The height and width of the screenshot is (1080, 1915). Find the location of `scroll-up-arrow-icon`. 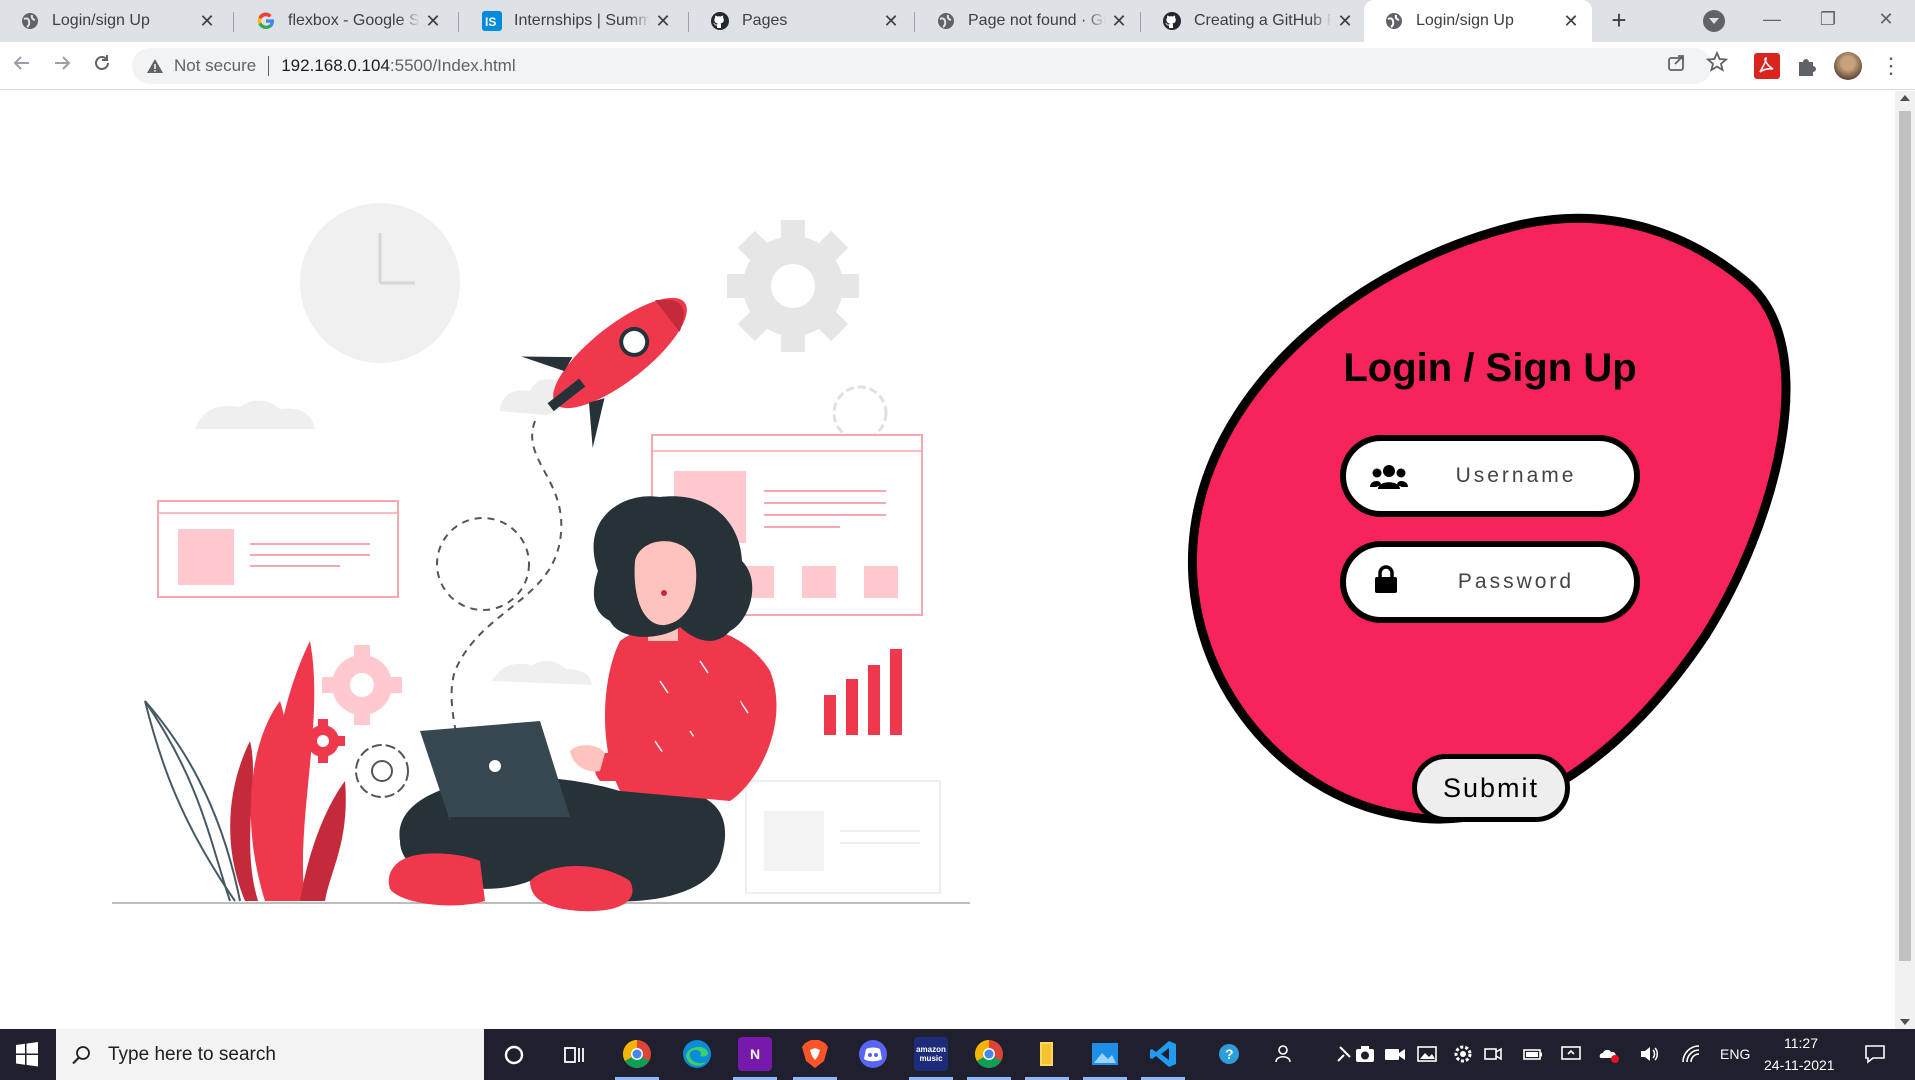

scroll-up-arrow-icon is located at coordinates (1905, 98).